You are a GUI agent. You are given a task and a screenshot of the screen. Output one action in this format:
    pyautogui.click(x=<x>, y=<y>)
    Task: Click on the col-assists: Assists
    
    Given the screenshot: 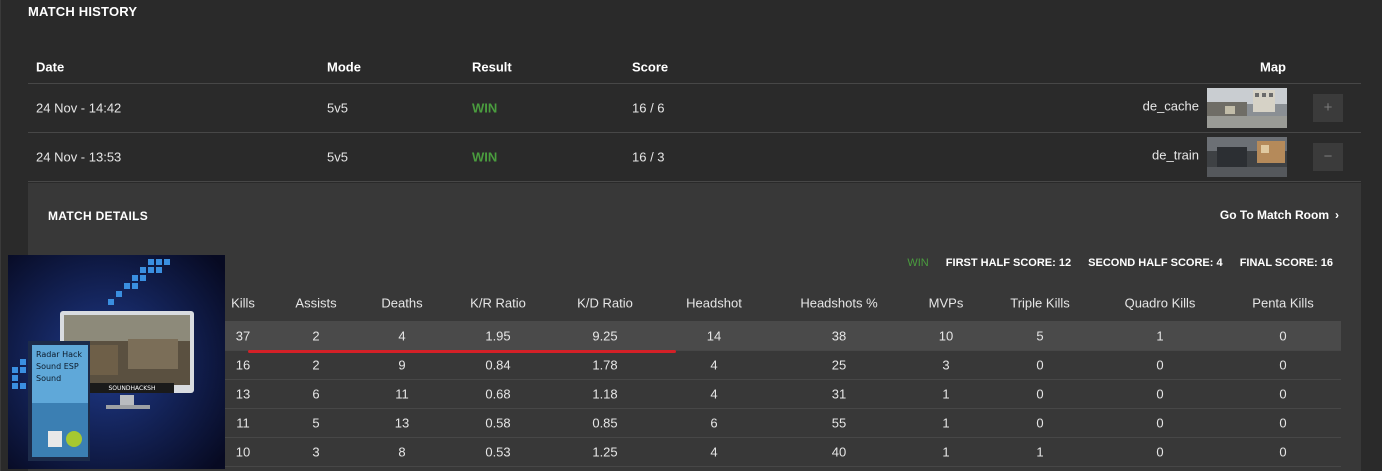 What is the action you would take?
    pyautogui.click(x=316, y=303)
    